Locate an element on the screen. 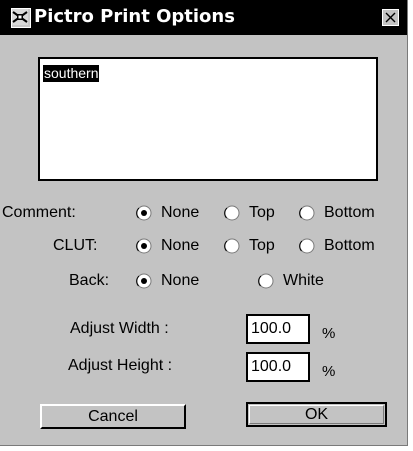 The width and height of the screenshot is (413, 451). comment-top-label: Top is located at coordinates (262, 213).